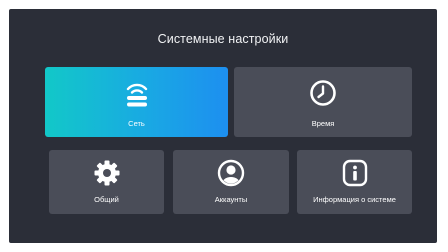 This screenshot has width=448, height=252. Describe the element at coordinates (106, 199) in the screenshot. I see `tile-general-label: Общий` at that location.